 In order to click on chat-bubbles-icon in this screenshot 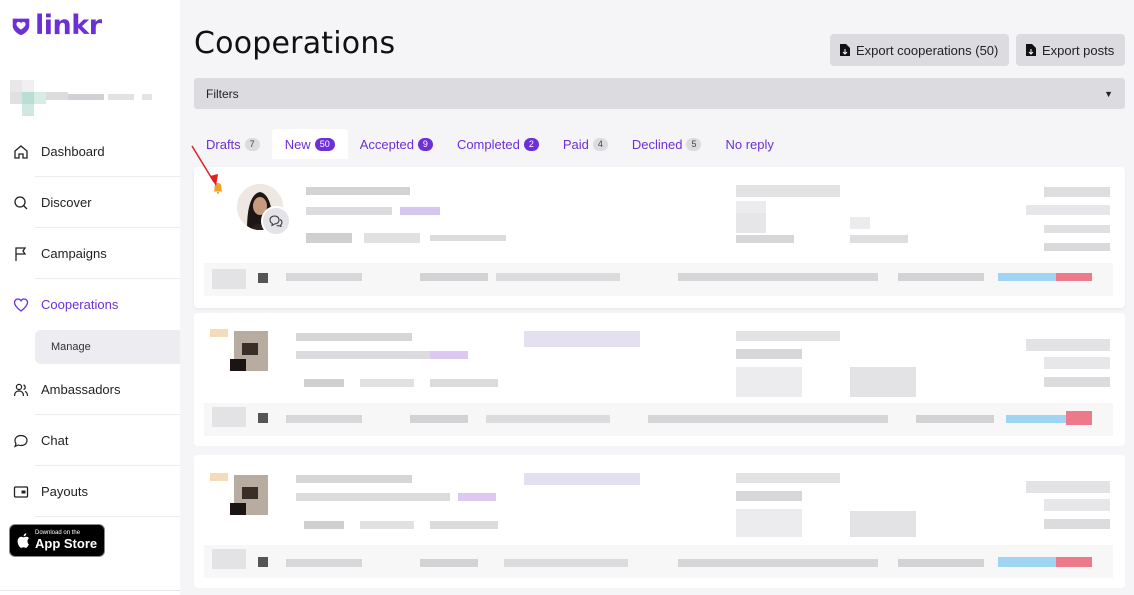, I will do `click(276, 221)`.